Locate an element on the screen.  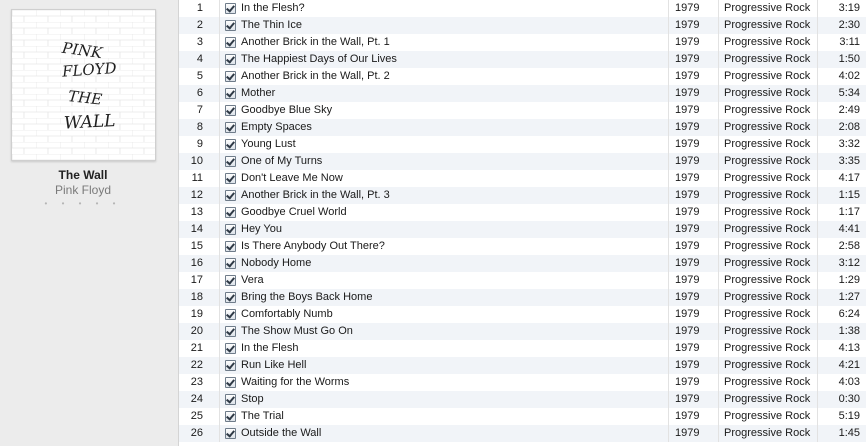
track-row: 24 Stop 1979 Progressive Rock 0:30 is located at coordinates (522, 399).